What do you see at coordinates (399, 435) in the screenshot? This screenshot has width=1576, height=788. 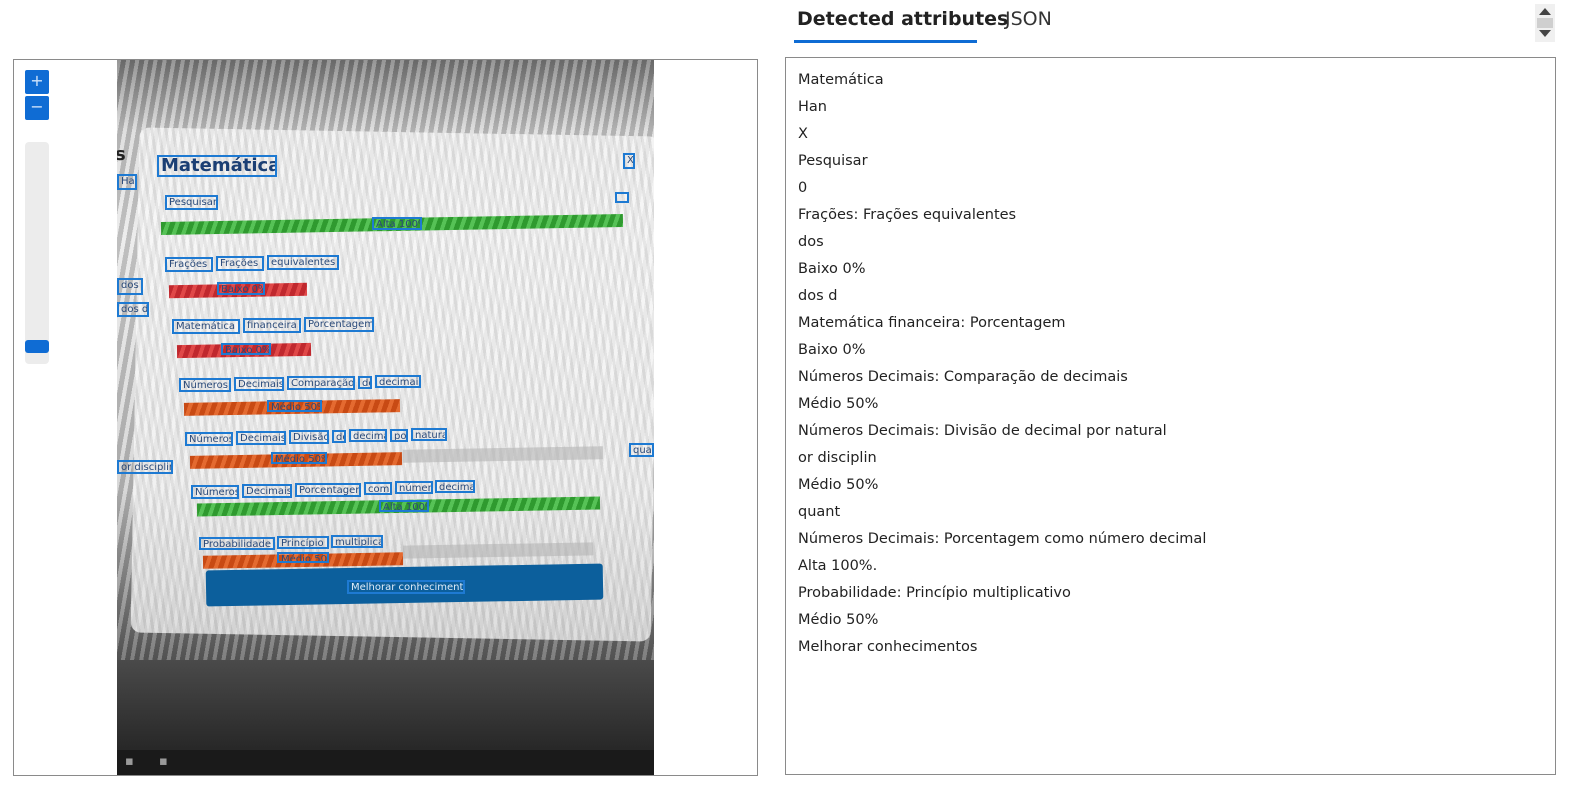 I see `detection-box: por` at bounding box center [399, 435].